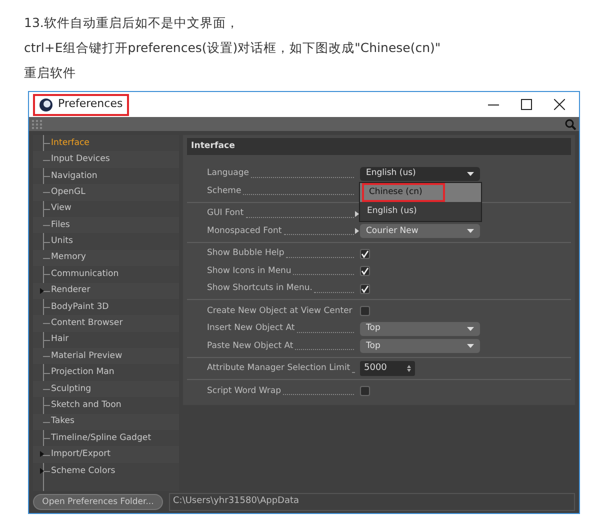 The height and width of the screenshot is (526, 591). Describe the element at coordinates (420, 192) in the screenshot. I see `dropdown-option: Chinese (cn)` at that location.